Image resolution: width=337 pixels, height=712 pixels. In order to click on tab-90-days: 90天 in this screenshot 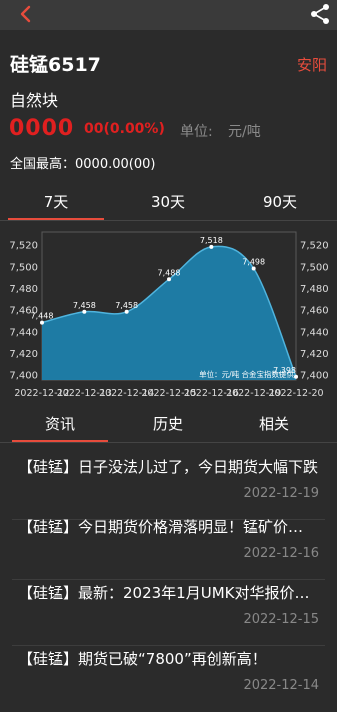, I will do `click(280, 203)`.